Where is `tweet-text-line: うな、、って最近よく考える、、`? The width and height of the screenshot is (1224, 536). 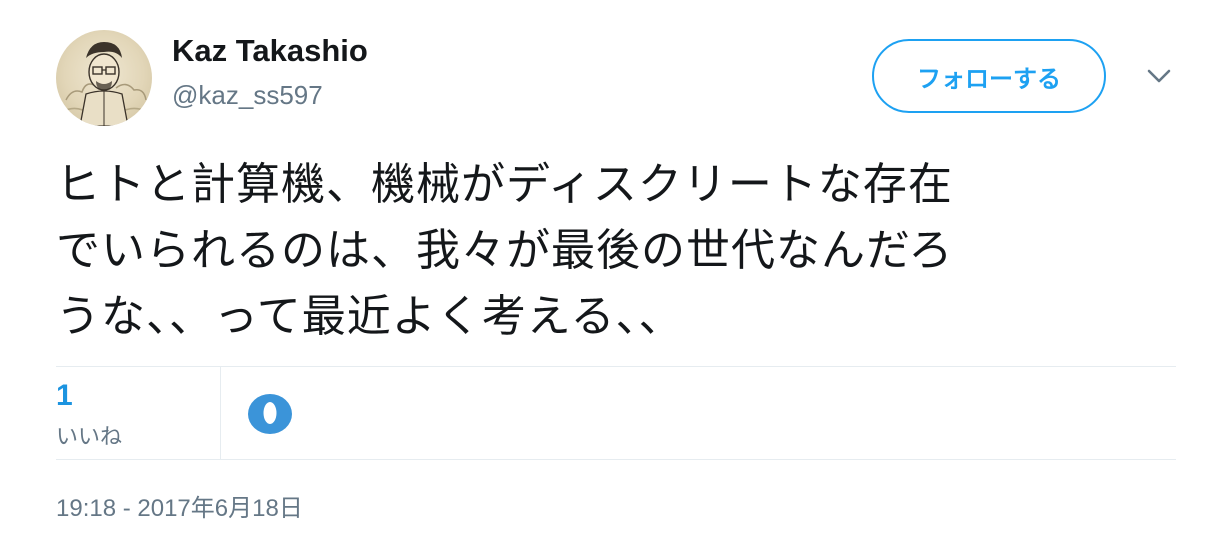 tweet-text-line: うな、、って最近よく考える、、 is located at coordinates (370, 316).